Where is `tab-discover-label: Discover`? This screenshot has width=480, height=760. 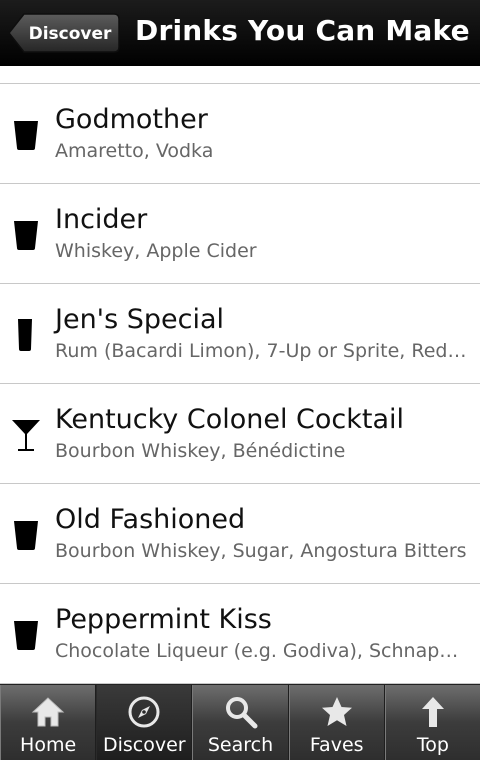 tab-discover-label: Discover is located at coordinates (144, 745).